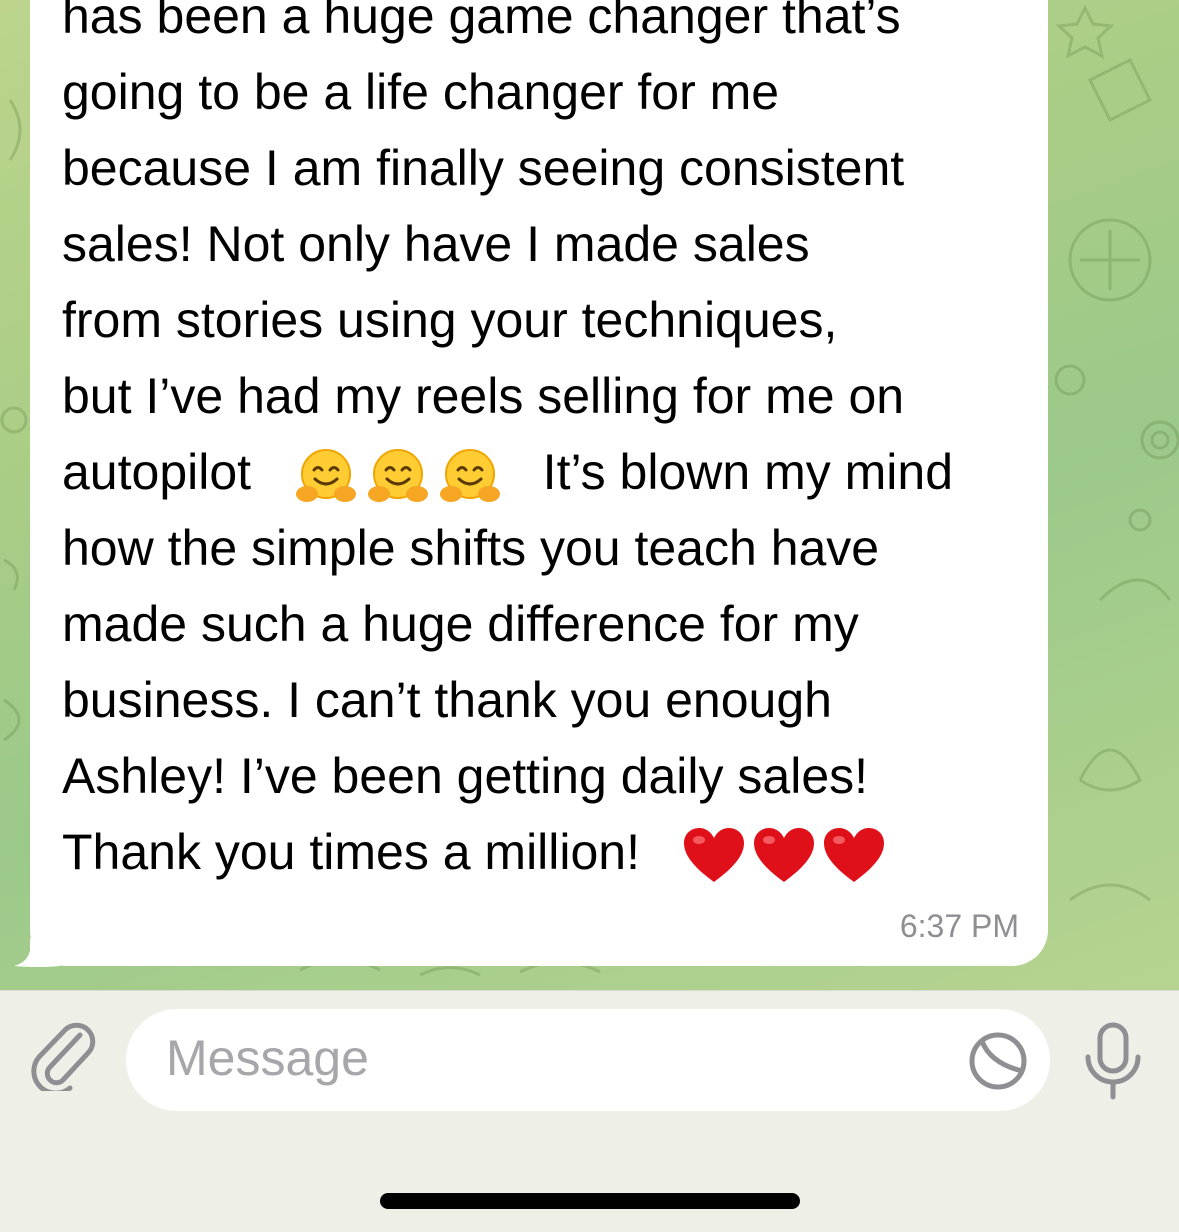 This screenshot has height=1232, width=1179. I want to click on message-fragment: autopilot, so click(157, 472).